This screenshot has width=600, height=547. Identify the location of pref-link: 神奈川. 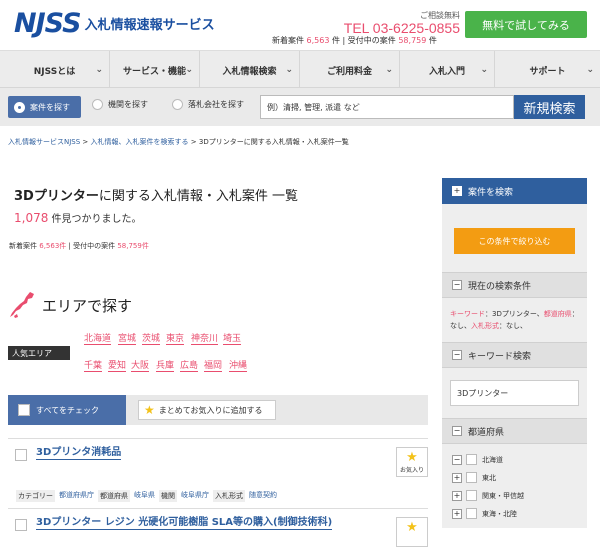
(205, 339).